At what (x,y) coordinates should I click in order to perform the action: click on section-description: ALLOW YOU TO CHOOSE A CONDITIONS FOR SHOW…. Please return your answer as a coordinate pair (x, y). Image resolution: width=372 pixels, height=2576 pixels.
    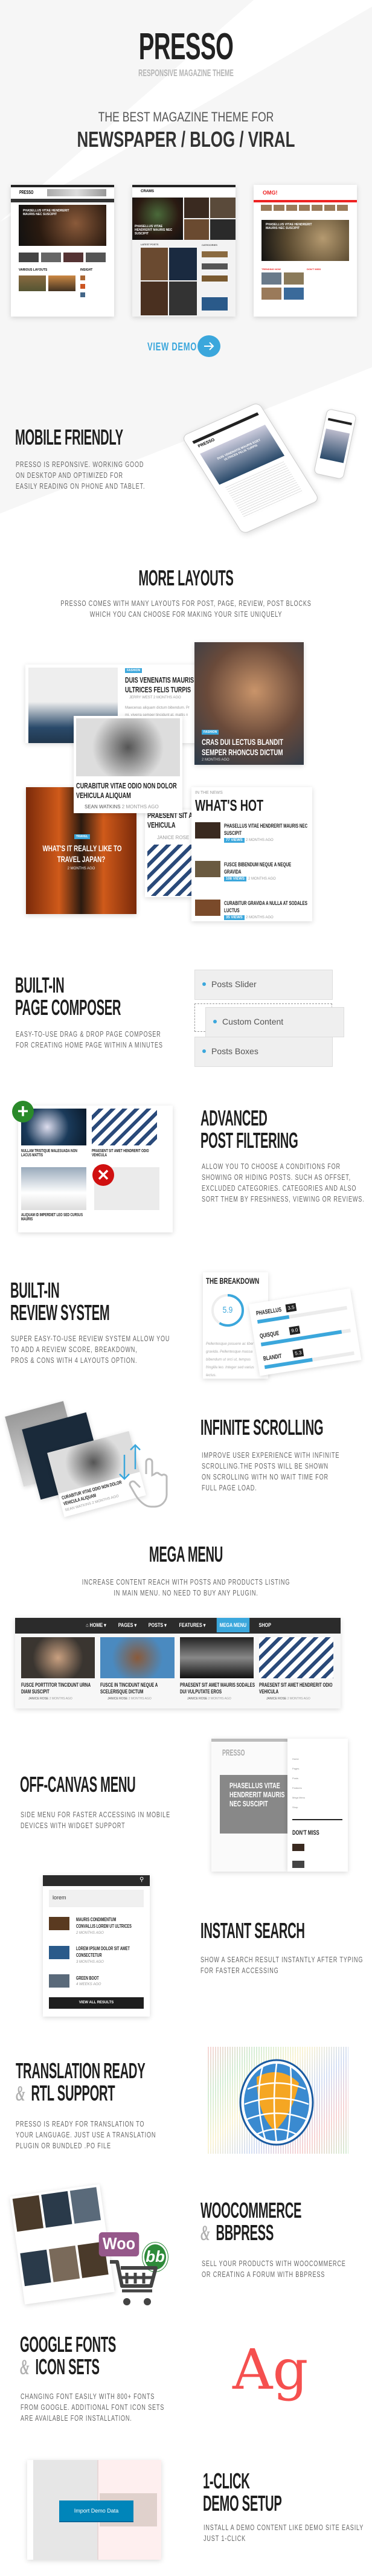
    Looking at the image, I should click on (284, 1182).